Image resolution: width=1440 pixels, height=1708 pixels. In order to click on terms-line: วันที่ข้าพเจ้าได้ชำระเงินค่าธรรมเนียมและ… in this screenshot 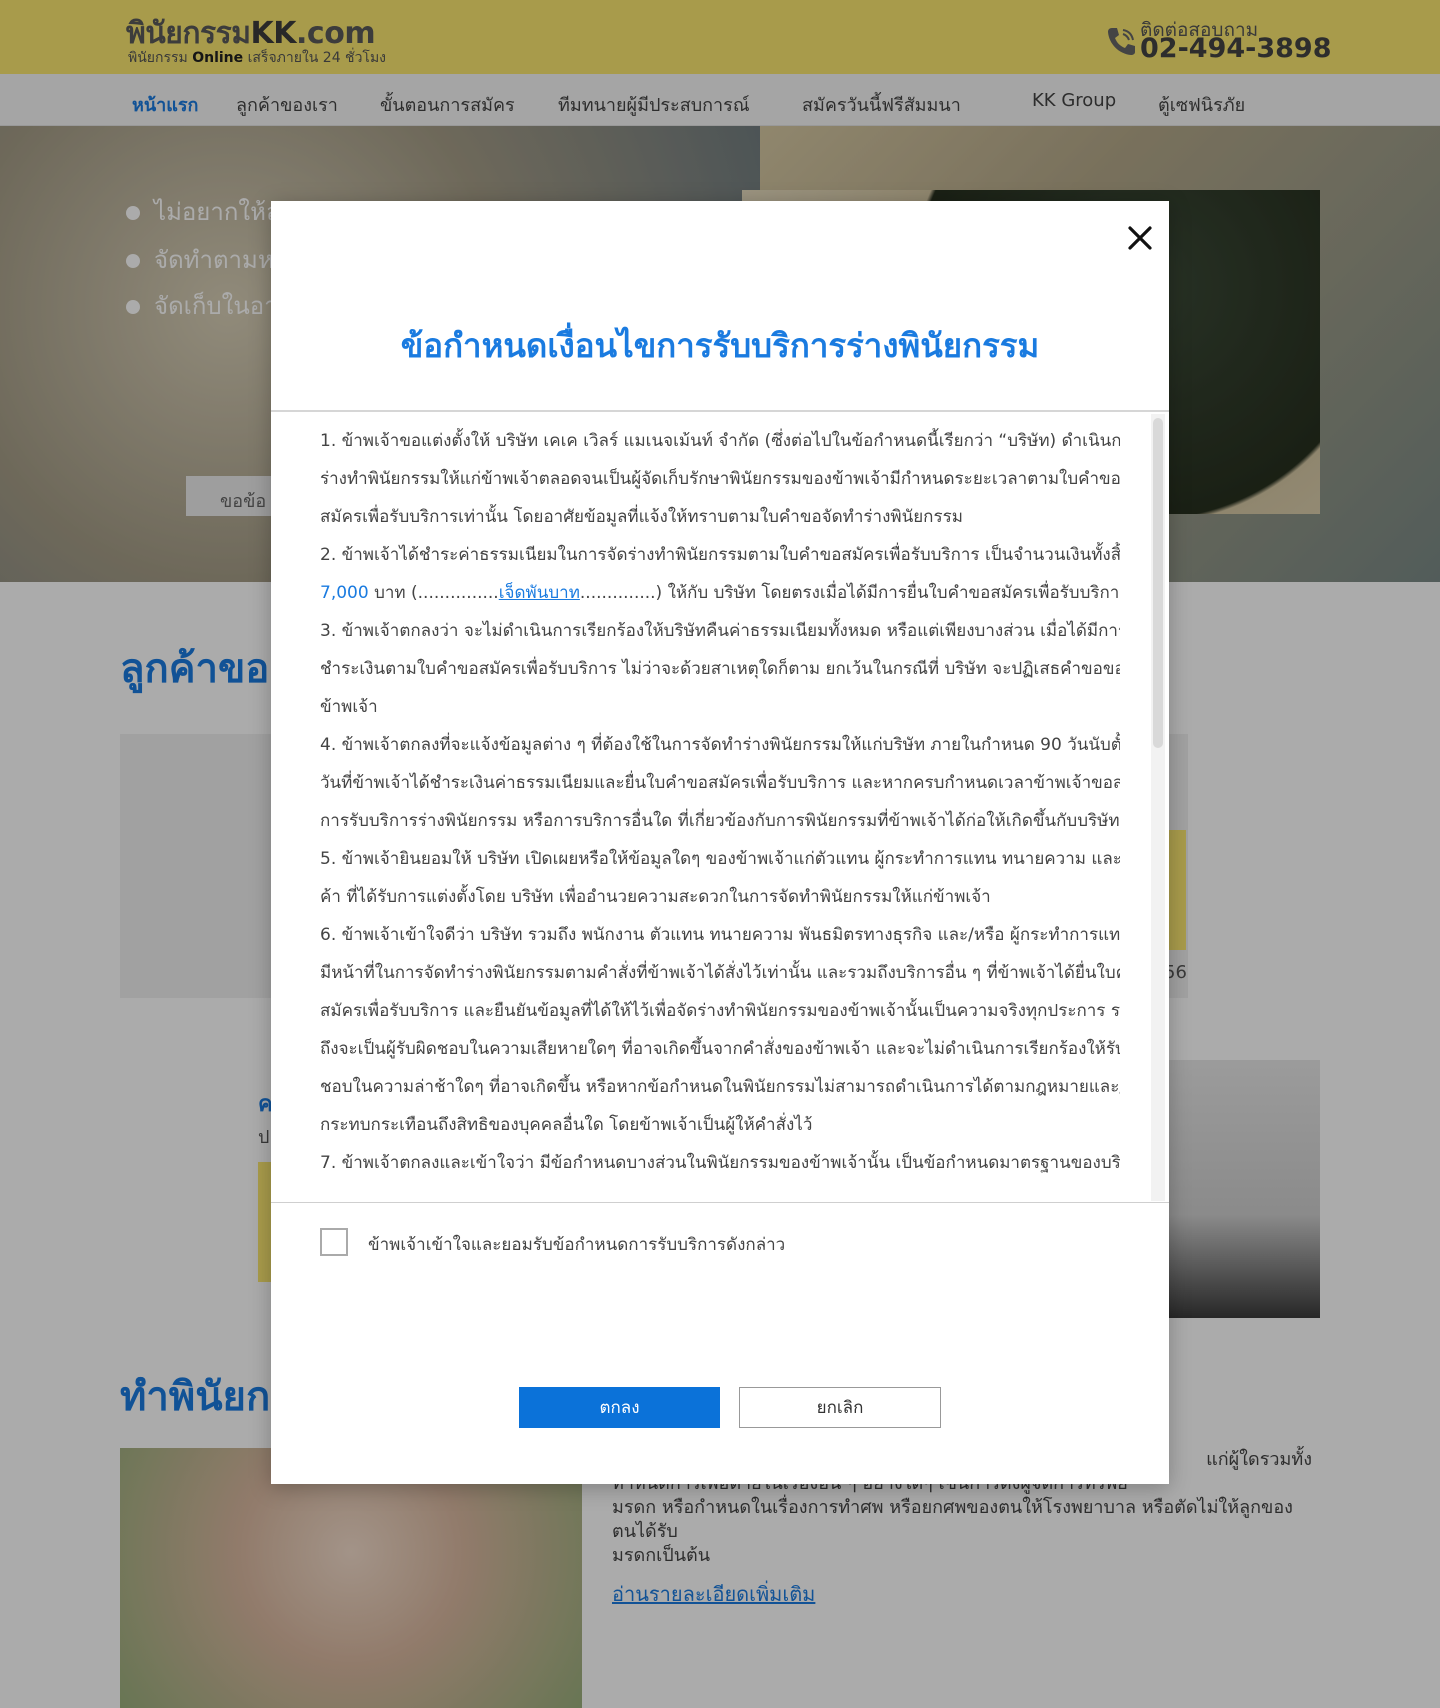, I will do `click(720, 783)`.